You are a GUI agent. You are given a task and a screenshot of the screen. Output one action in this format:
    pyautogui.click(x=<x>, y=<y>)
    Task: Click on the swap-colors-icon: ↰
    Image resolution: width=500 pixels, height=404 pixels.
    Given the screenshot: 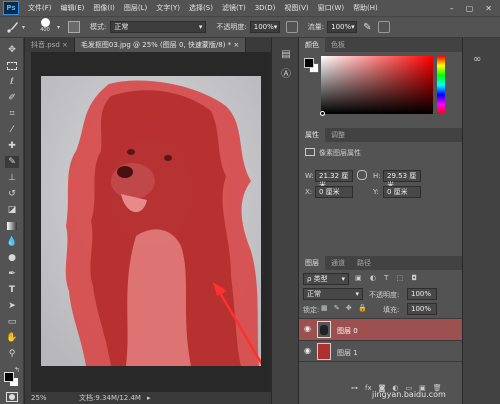 What is the action you would take?
    pyautogui.click(x=17, y=370)
    